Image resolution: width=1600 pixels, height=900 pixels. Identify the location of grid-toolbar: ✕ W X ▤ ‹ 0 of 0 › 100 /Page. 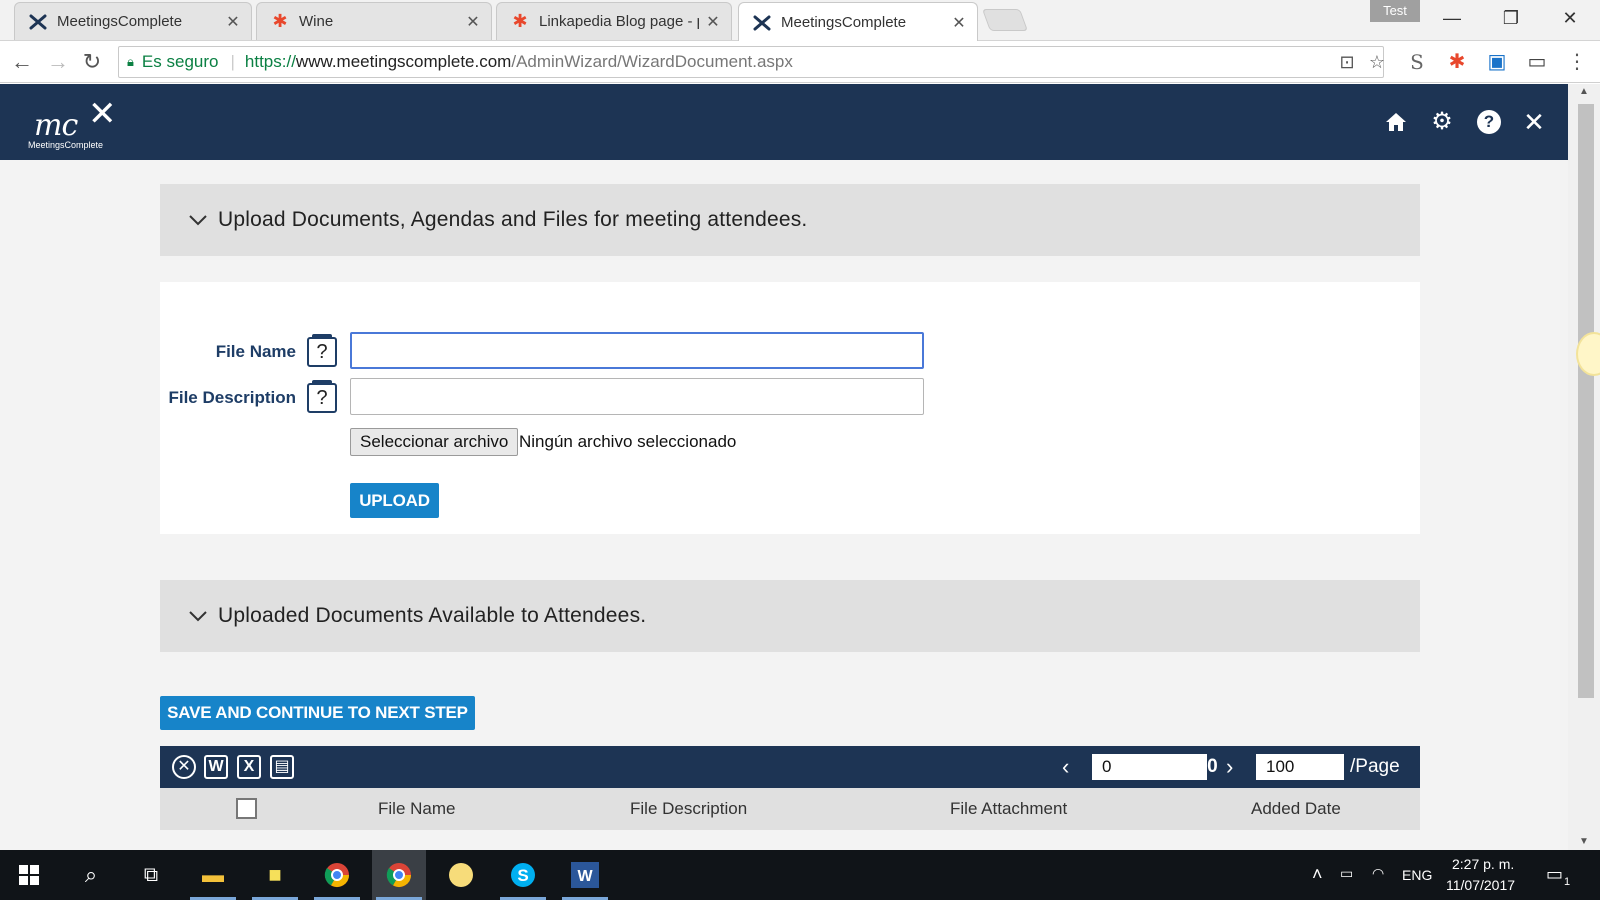
(790, 767).